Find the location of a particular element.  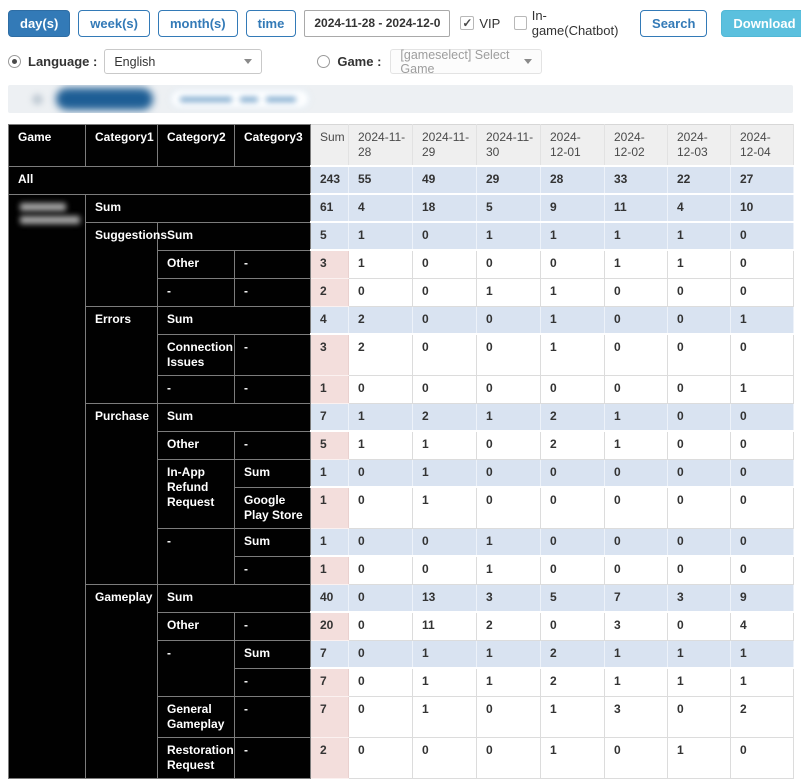

period-button-weeks: week(s) is located at coordinates (114, 23).